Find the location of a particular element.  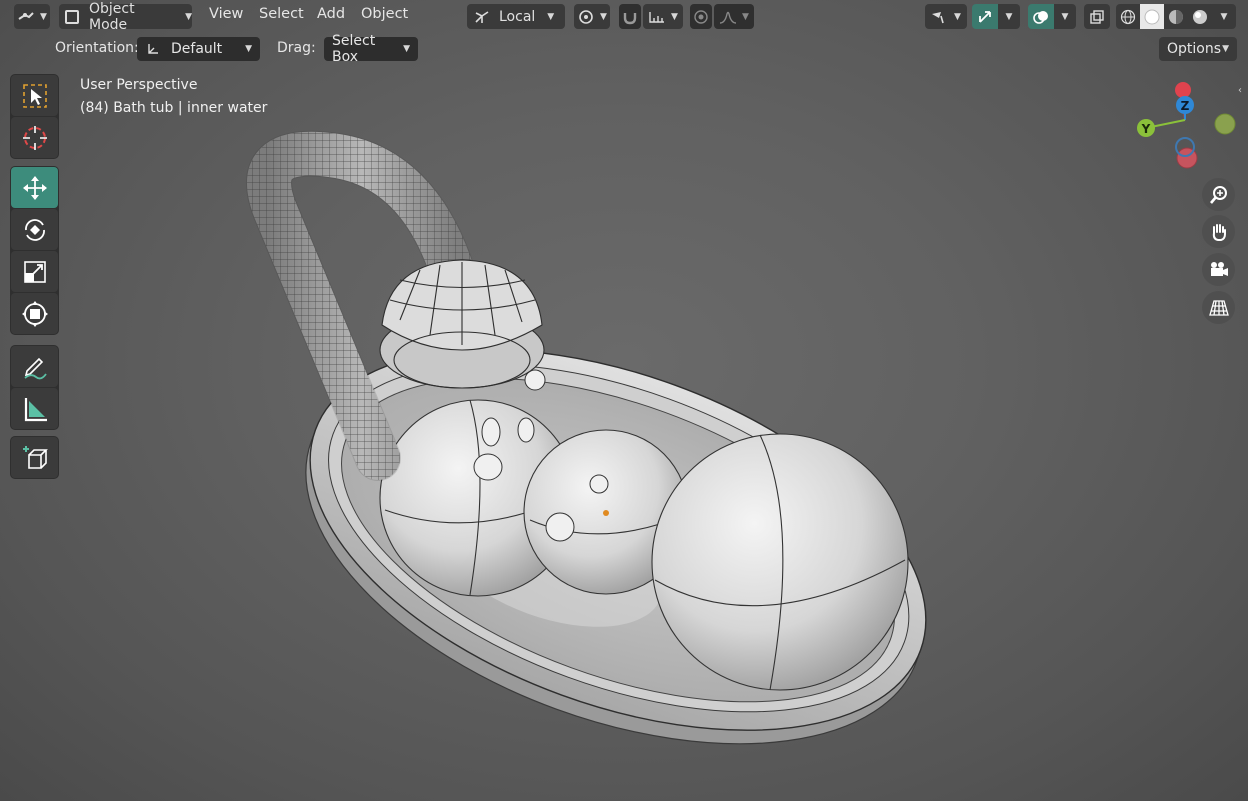

proportional-edit-toggle is located at coordinates (701, 16).